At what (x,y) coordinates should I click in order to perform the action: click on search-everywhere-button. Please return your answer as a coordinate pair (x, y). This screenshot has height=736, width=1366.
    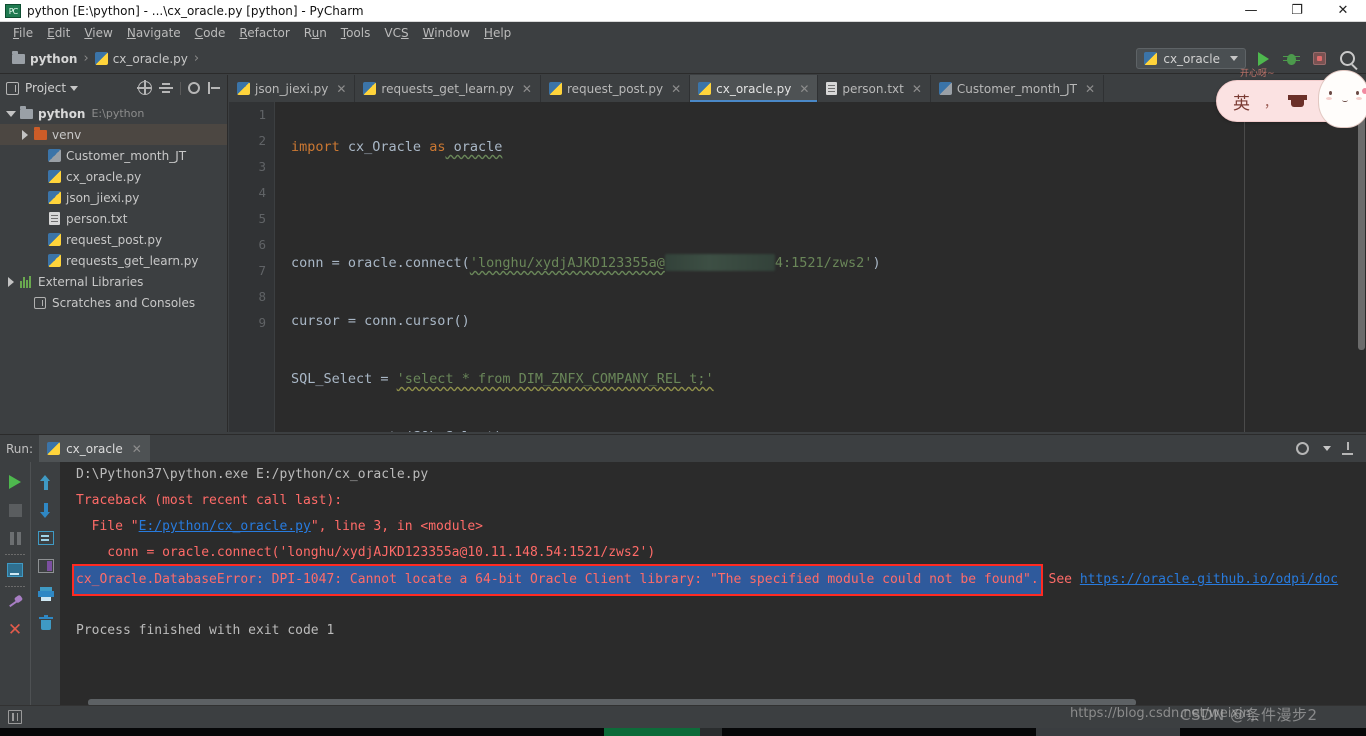
    Looking at the image, I should click on (1347, 59).